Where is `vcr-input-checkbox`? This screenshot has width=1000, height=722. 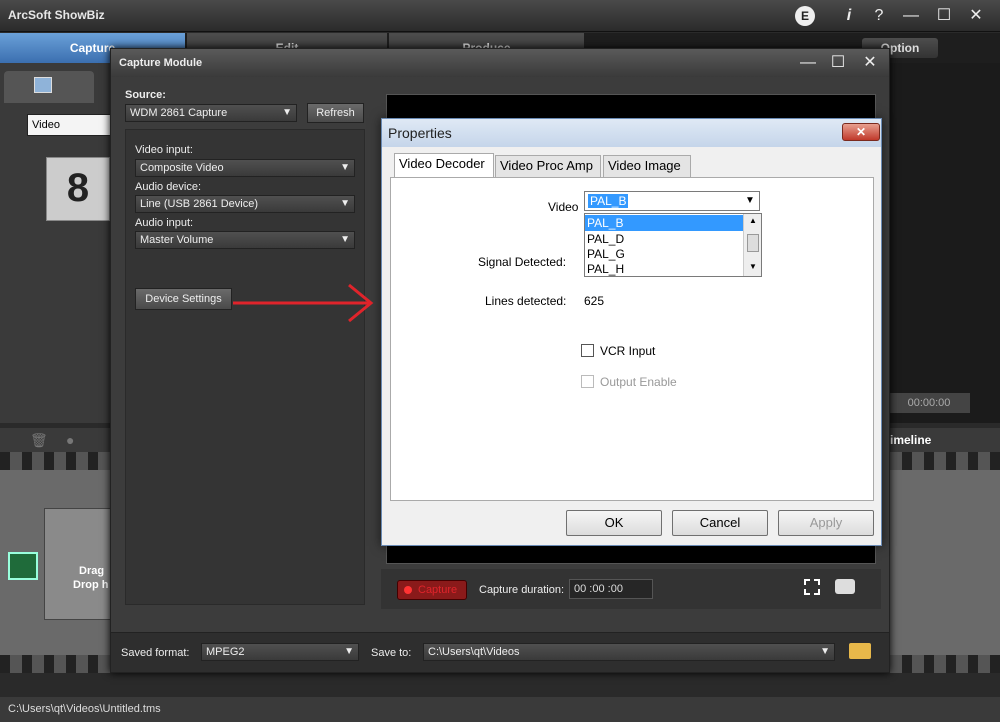 vcr-input-checkbox is located at coordinates (587, 350).